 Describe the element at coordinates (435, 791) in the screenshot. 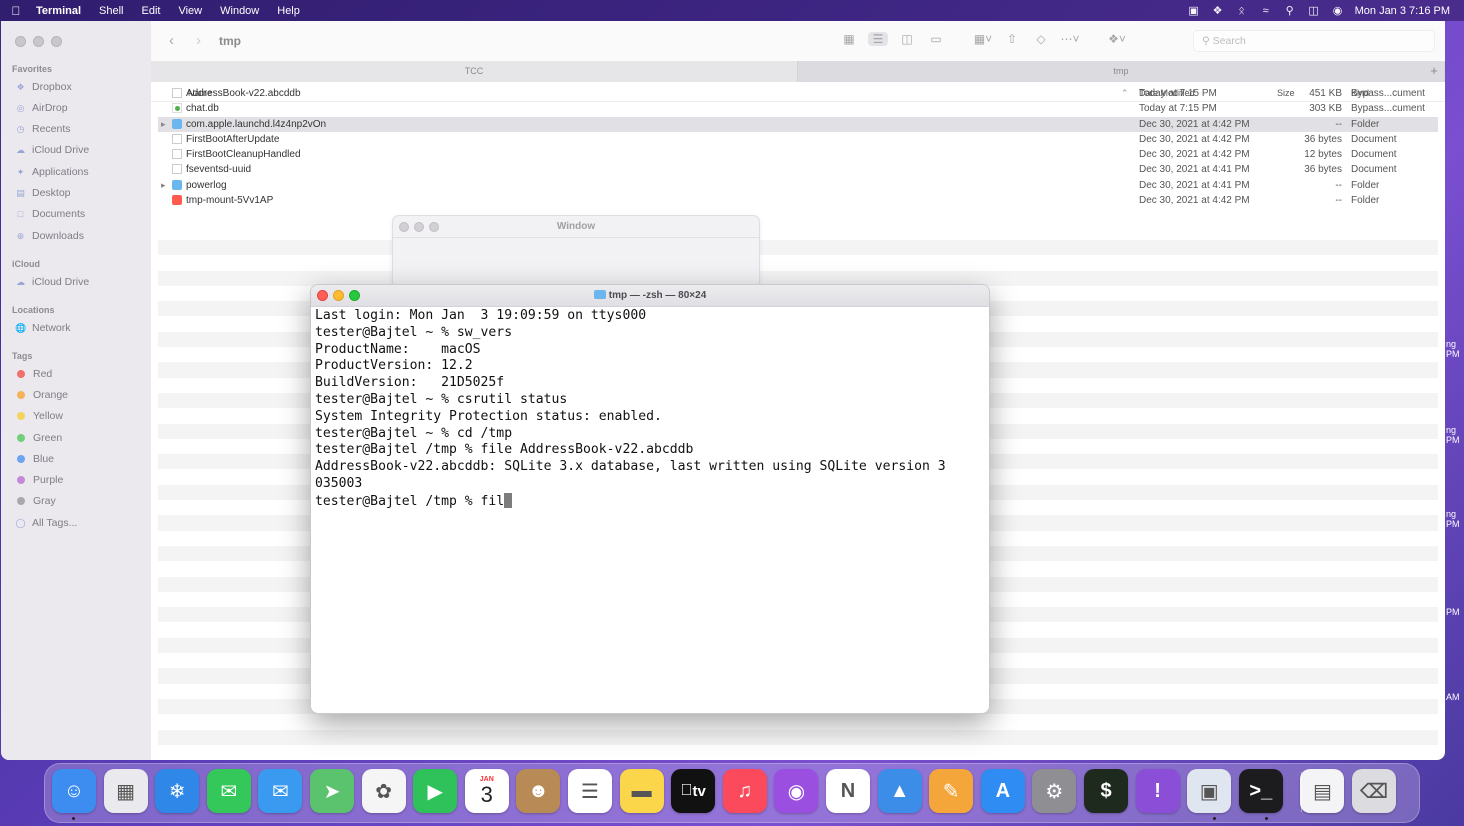

I see `facetime-icon: ▶` at that location.